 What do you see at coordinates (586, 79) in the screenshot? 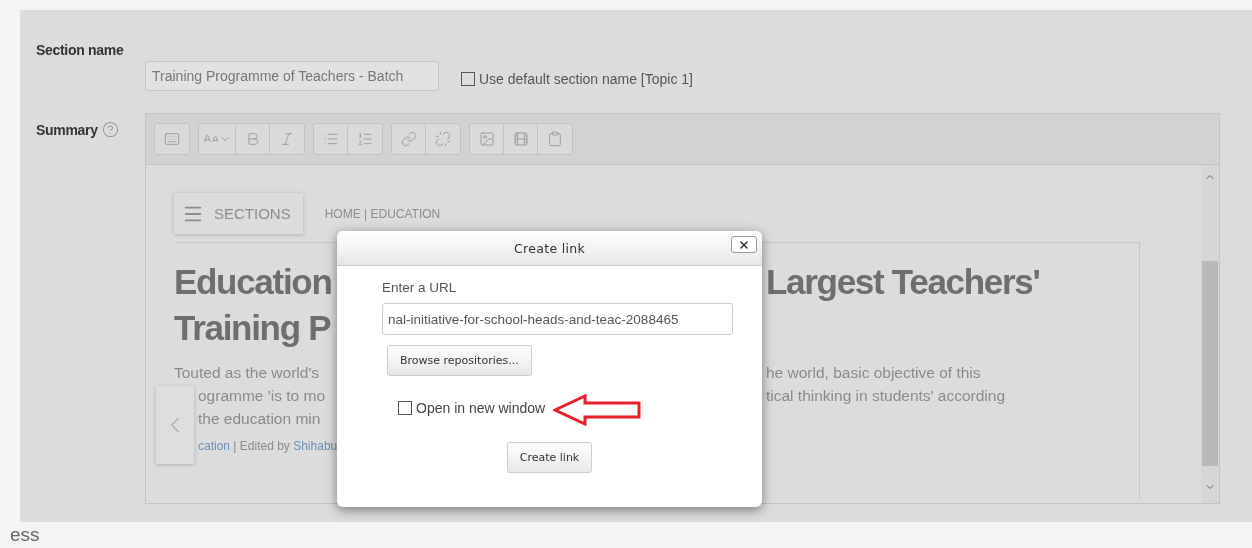
I see `checkbox-label: Use default section name [Topic 1]` at bounding box center [586, 79].